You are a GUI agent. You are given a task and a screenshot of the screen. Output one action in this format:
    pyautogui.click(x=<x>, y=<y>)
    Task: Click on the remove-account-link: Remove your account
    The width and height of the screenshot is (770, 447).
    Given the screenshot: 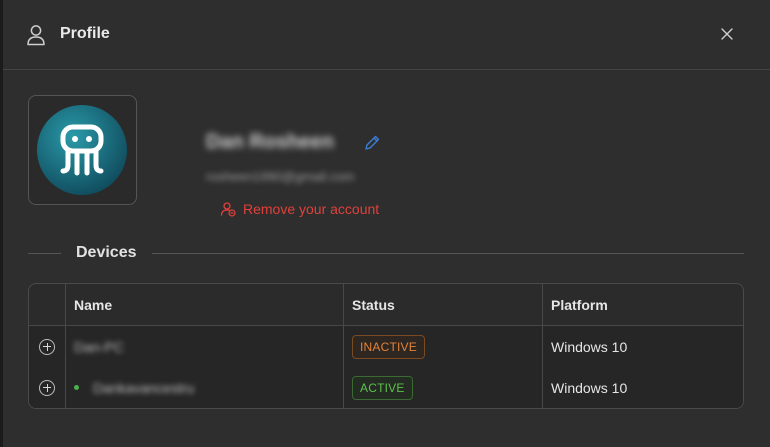 What is the action you would take?
    pyautogui.click(x=299, y=209)
    